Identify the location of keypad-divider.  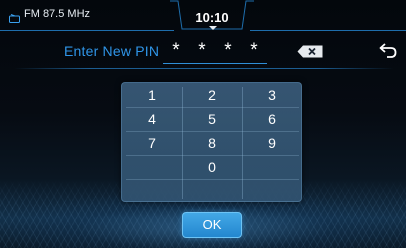
(212, 179).